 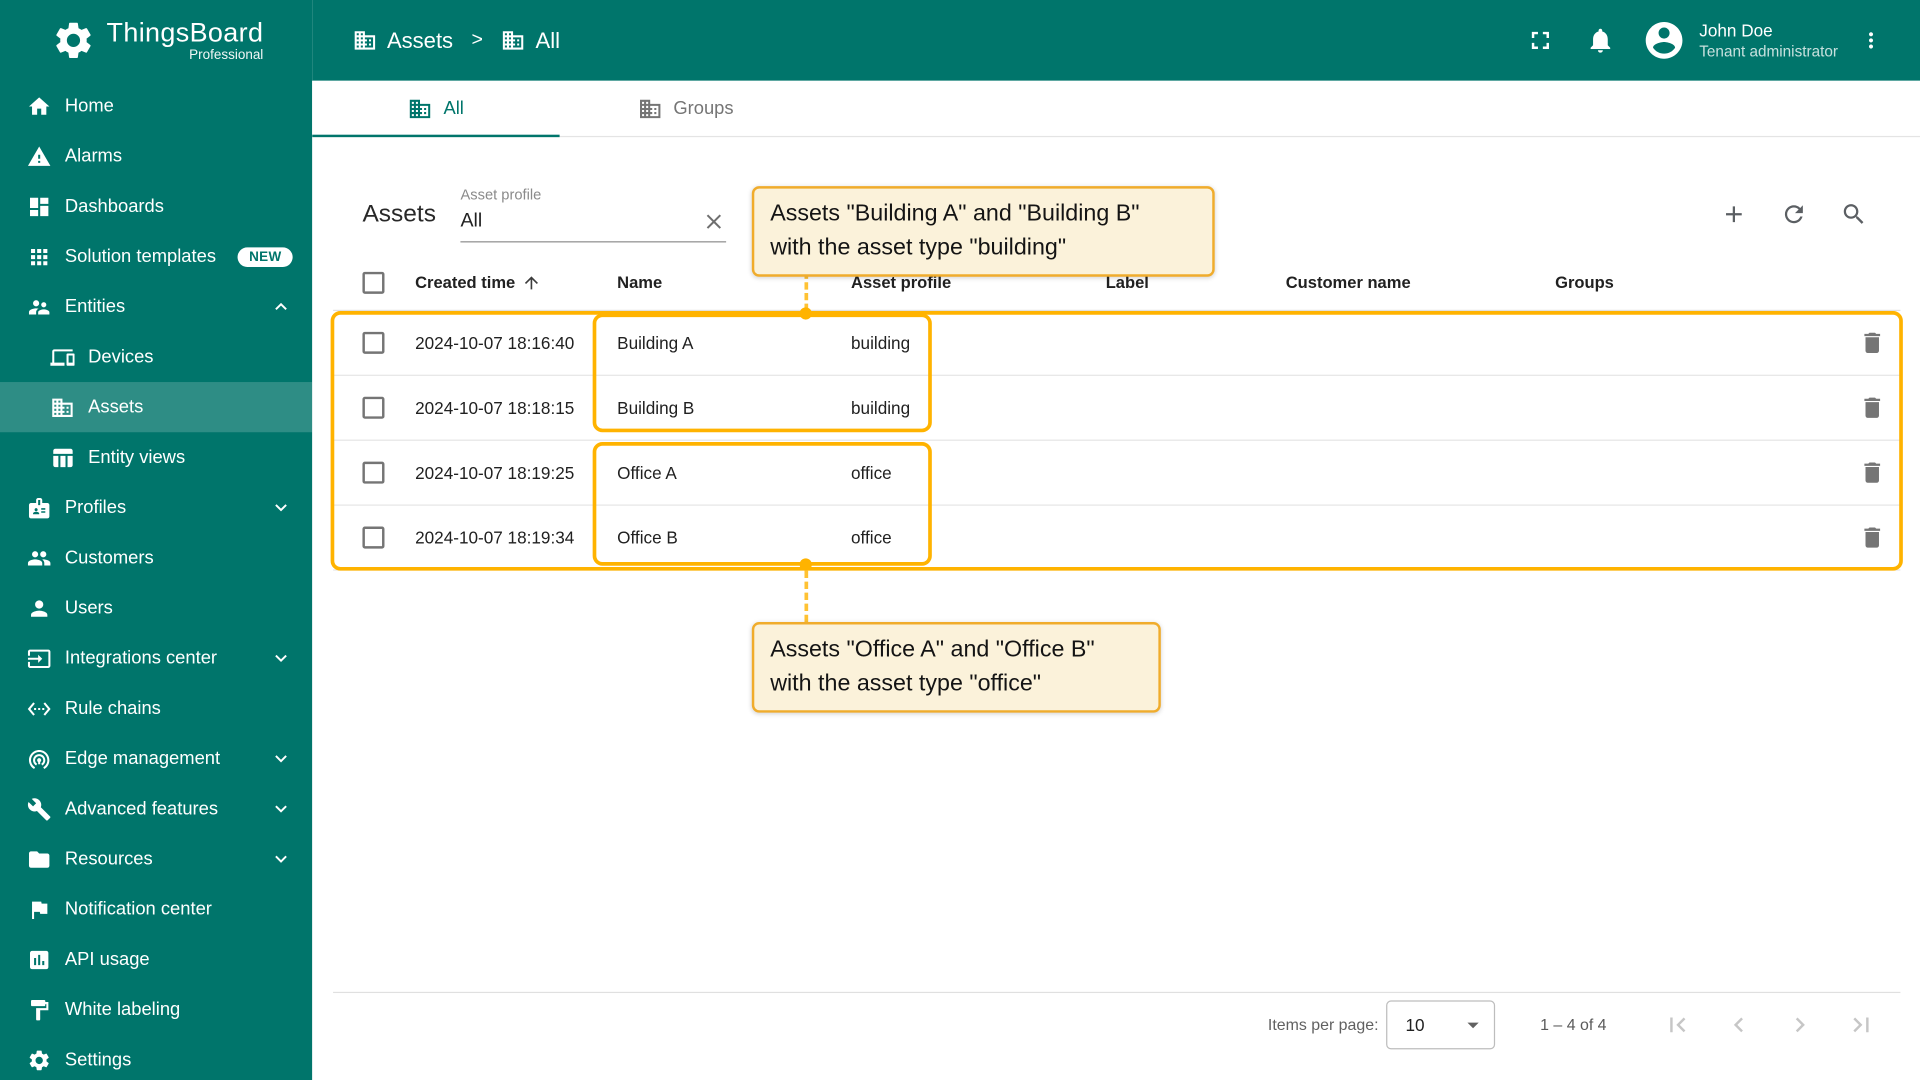 What do you see at coordinates (156, 959) in the screenshot?
I see `sidebar-item-api-usage: API usage` at bounding box center [156, 959].